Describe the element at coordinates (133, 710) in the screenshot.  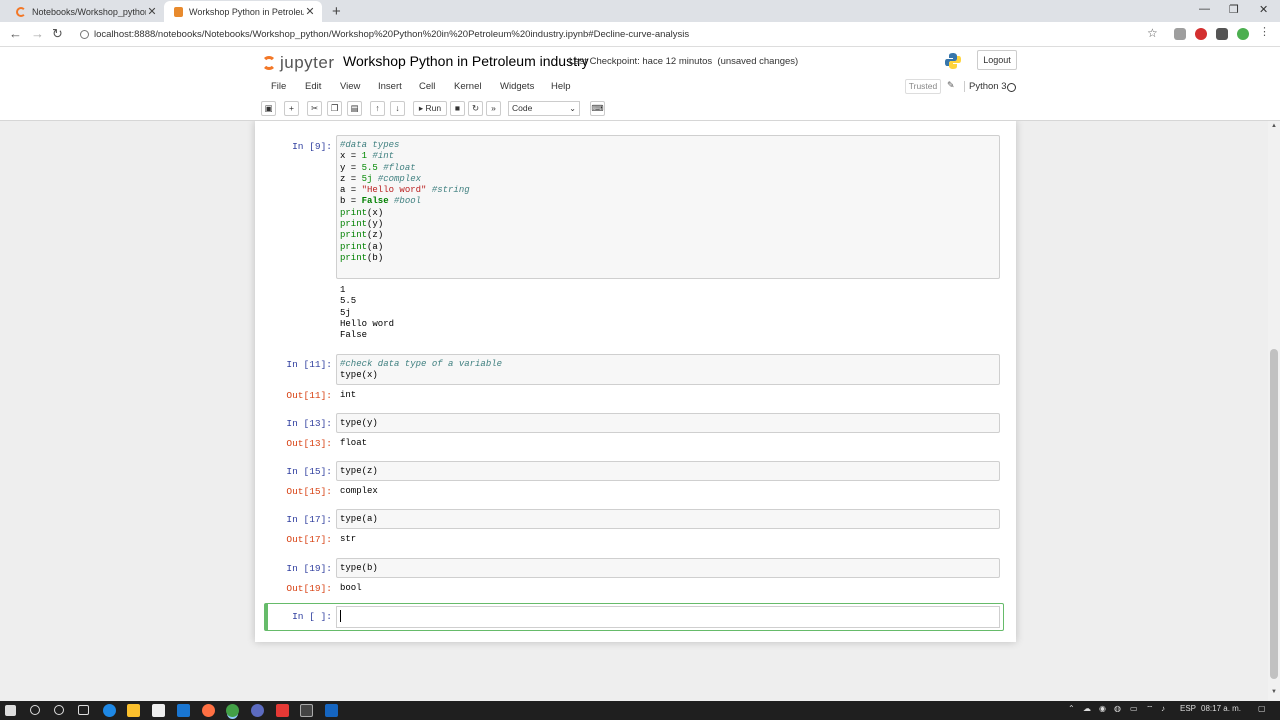
I see `file-explorer-icon` at that location.